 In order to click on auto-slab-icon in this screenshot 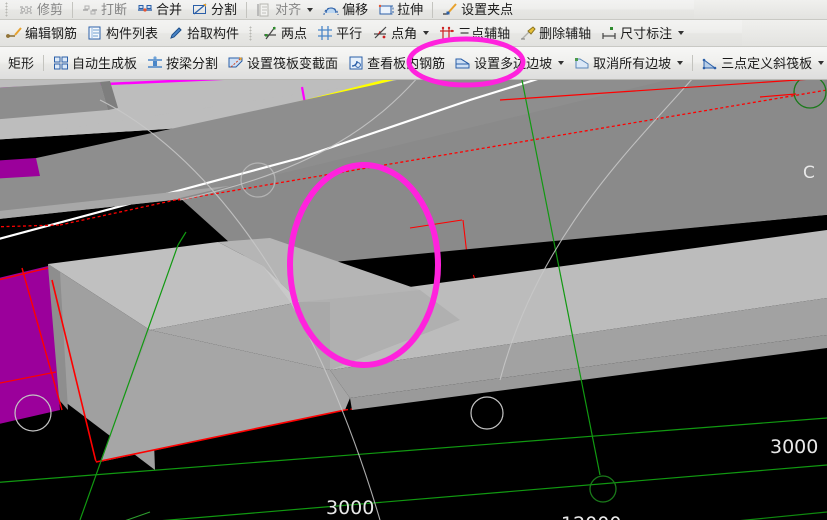, I will do `click(61, 63)`.